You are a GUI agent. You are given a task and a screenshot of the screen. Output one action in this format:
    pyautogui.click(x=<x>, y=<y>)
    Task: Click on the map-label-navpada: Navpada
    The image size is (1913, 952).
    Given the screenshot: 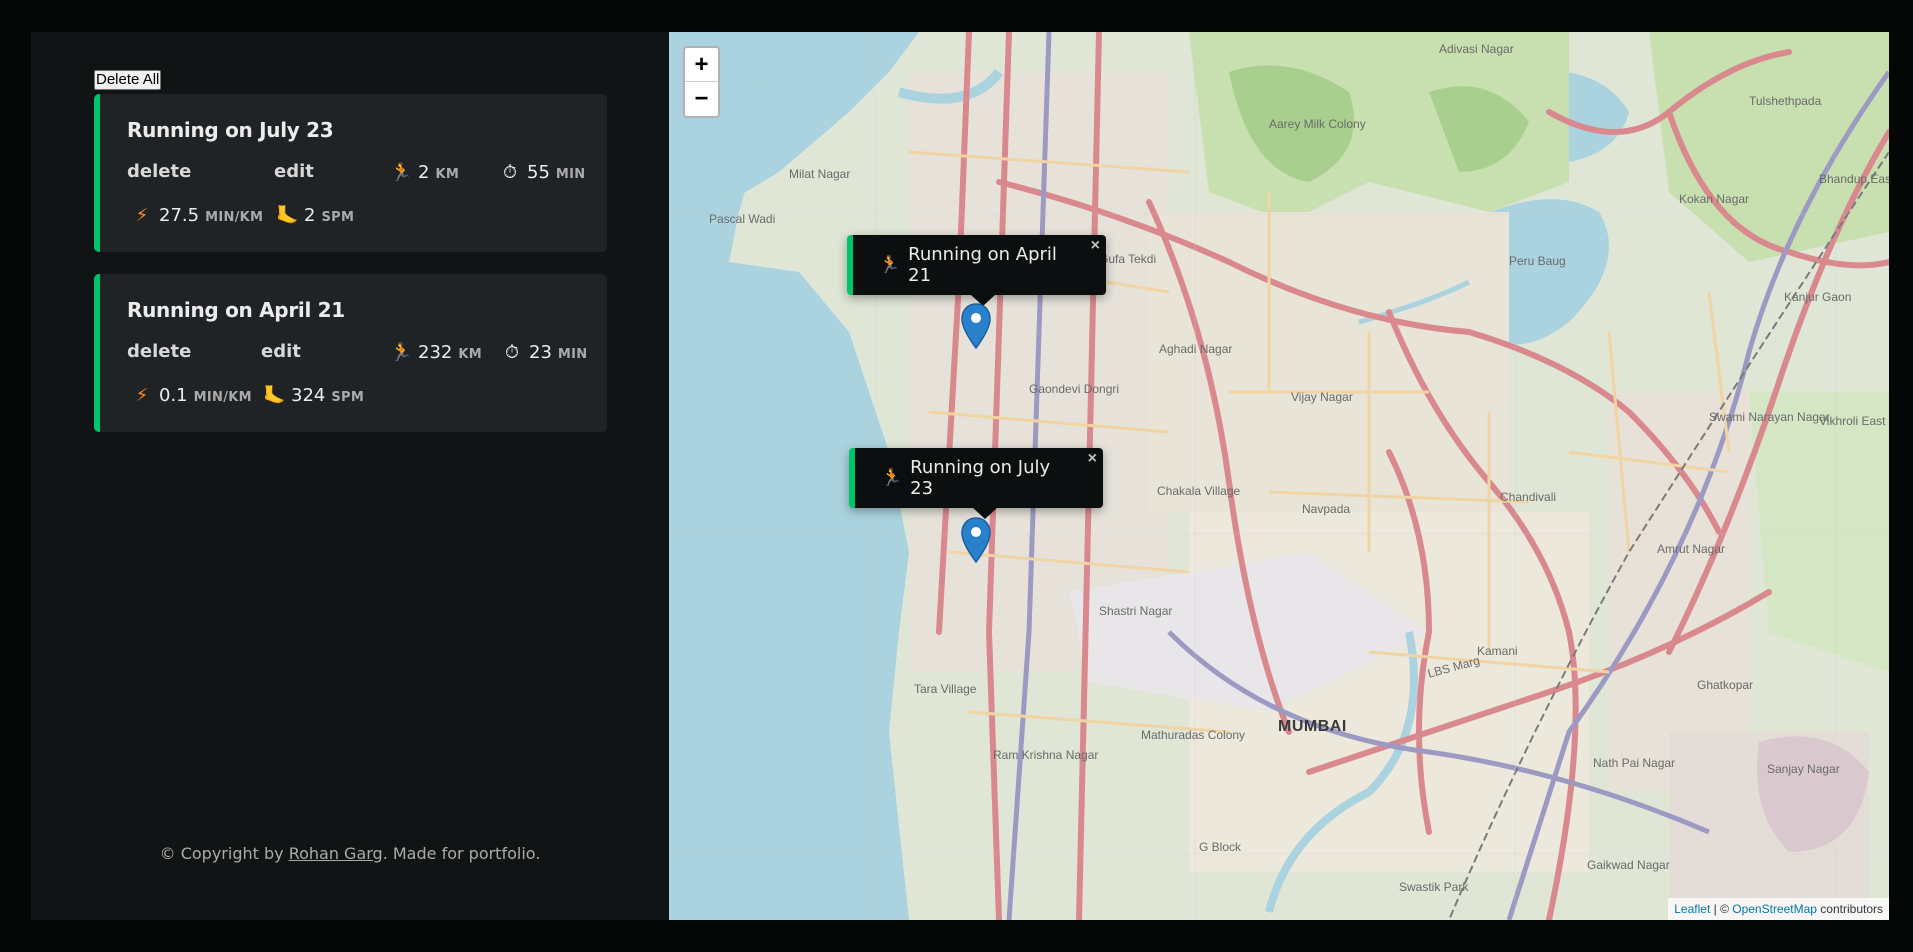 What is the action you would take?
    pyautogui.click(x=1326, y=509)
    